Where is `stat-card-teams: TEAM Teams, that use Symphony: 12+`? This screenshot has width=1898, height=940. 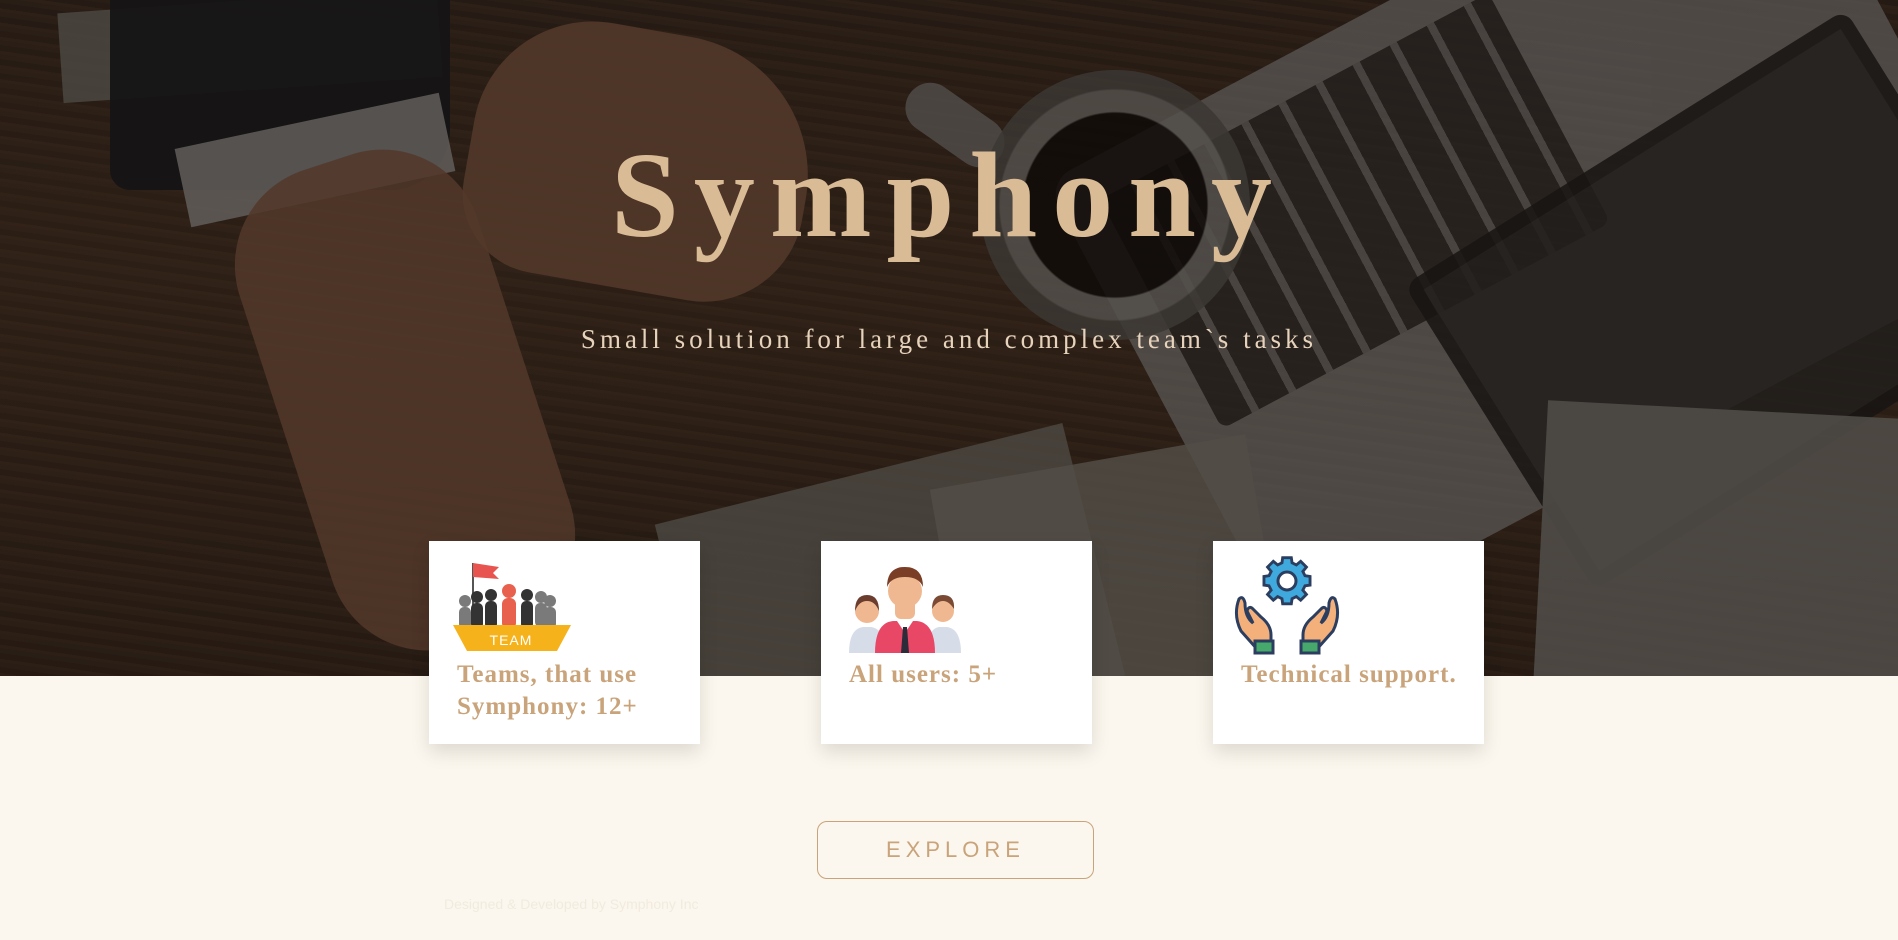 stat-card-teams: TEAM Teams, that use Symphony: 12+ is located at coordinates (564, 642).